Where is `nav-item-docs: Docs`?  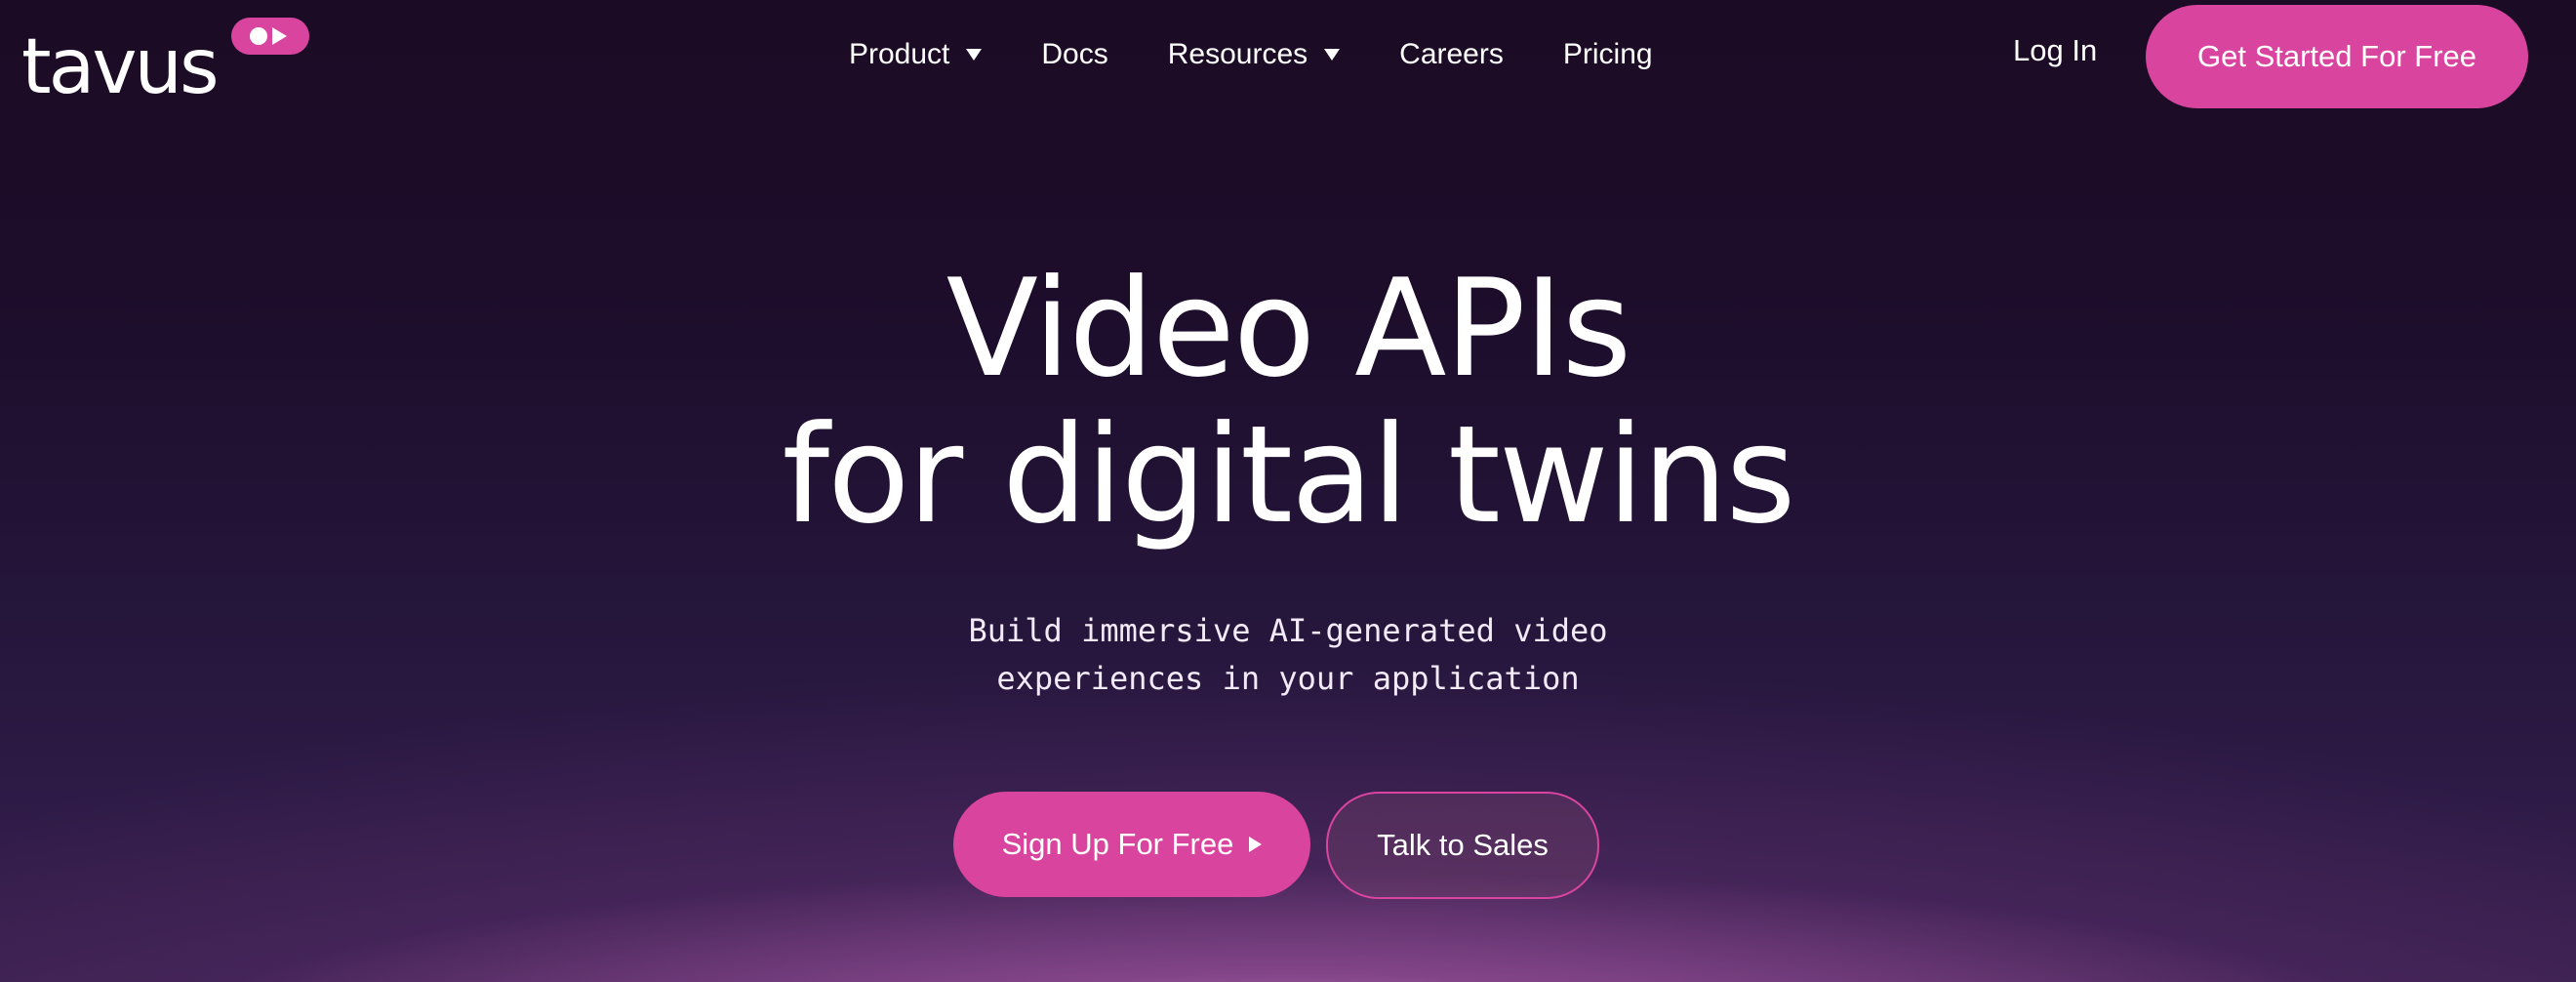
nav-item-docs: Docs is located at coordinates (1074, 54).